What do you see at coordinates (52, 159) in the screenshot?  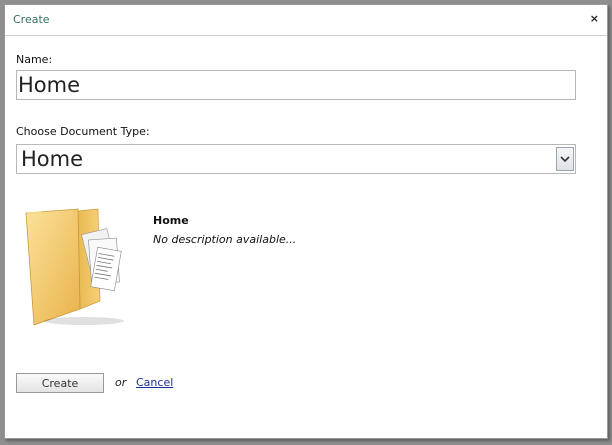 I see `doctype-selected-value: Home` at bounding box center [52, 159].